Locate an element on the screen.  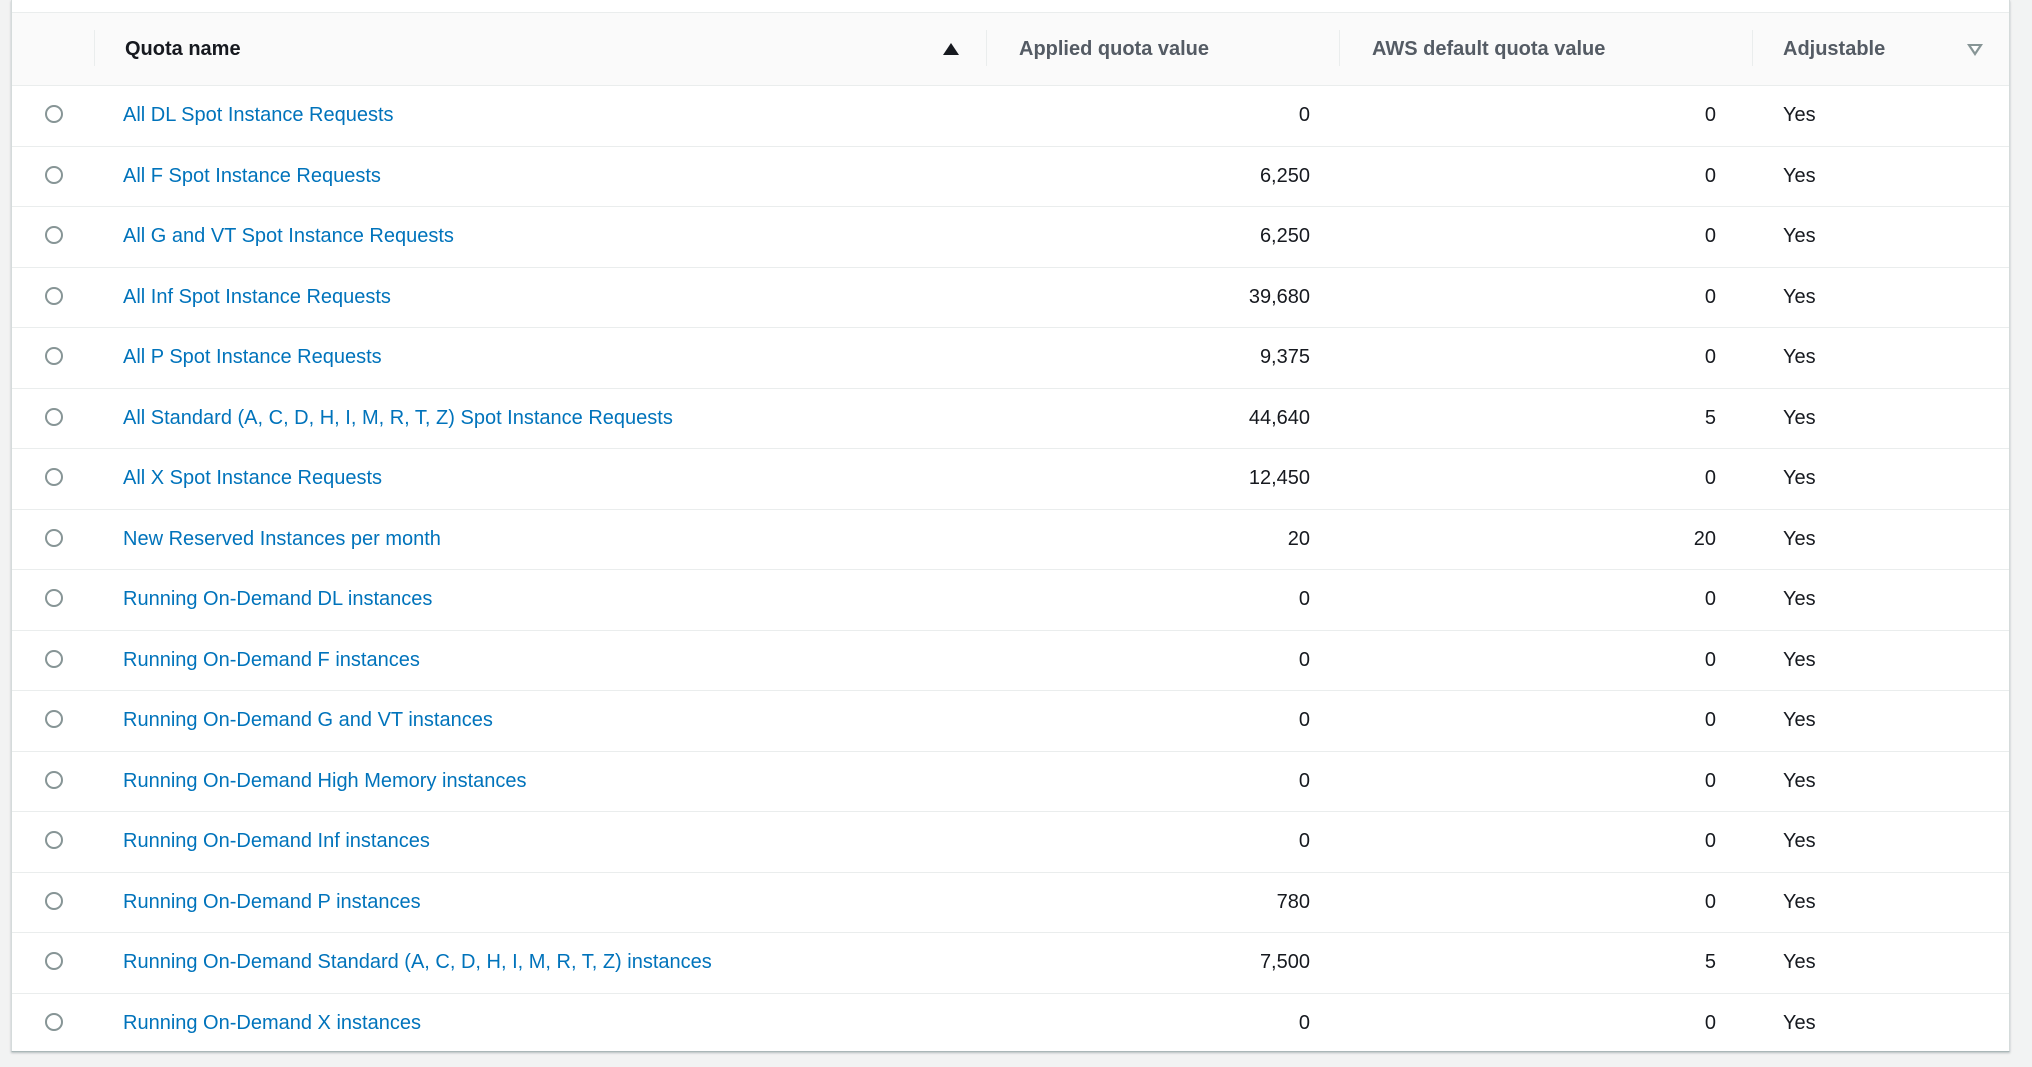
table-row: All P Spot Instance Requests 9,375 0 Yes is located at coordinates (1010, 358).